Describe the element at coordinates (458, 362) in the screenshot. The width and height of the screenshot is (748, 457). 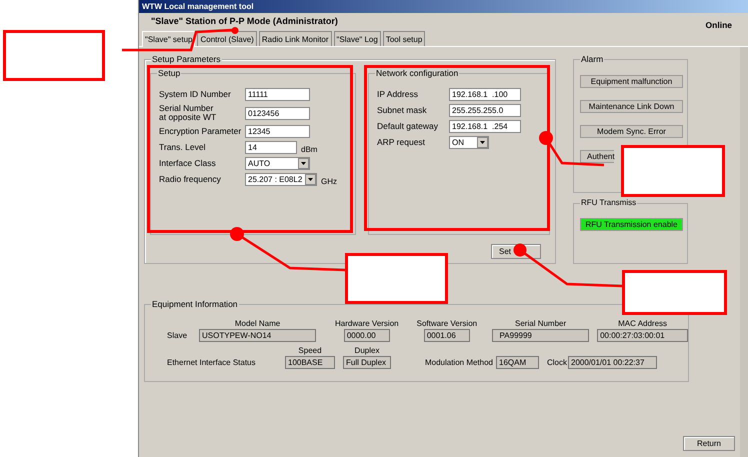
I see `field-label: Modulation Method` at that location.